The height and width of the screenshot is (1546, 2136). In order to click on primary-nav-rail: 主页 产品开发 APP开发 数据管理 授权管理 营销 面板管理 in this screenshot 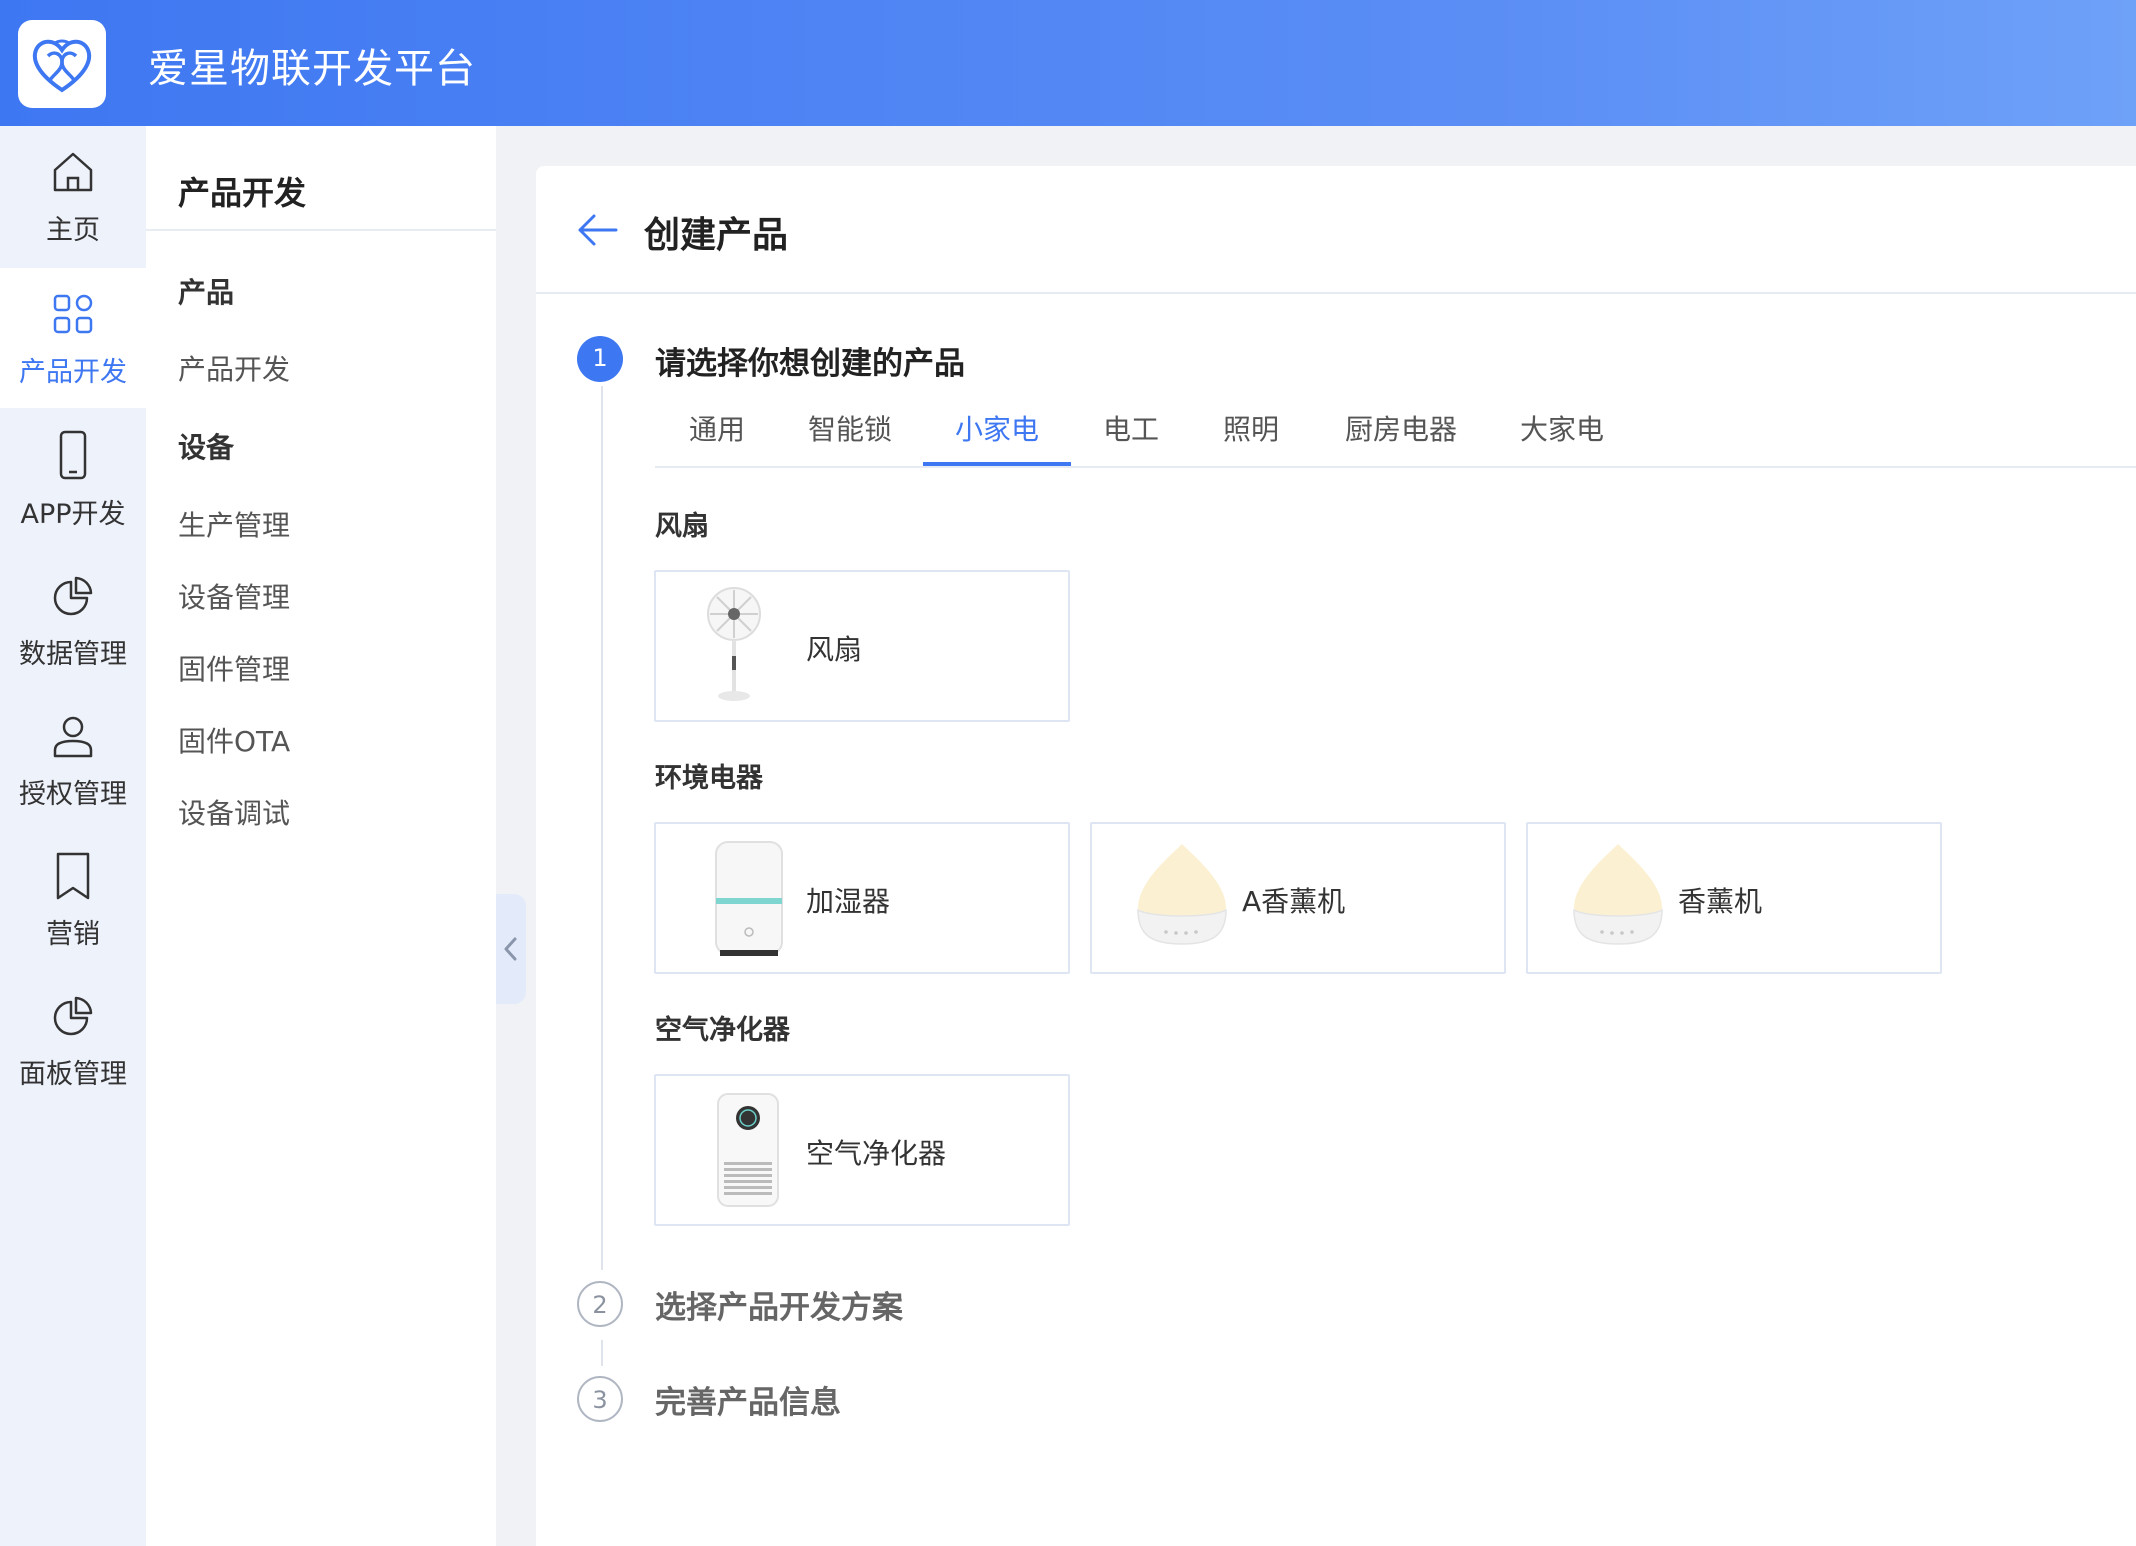, I will do `click(73, 836)`.